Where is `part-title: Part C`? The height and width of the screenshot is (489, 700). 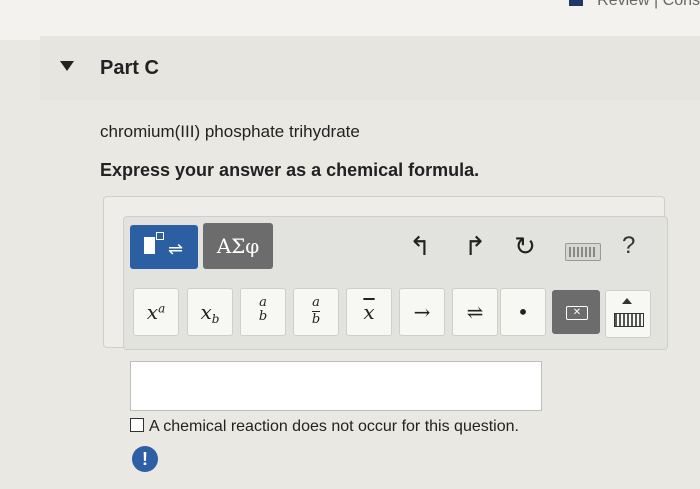
part-title: Part C is located at coordinates (129, 68).